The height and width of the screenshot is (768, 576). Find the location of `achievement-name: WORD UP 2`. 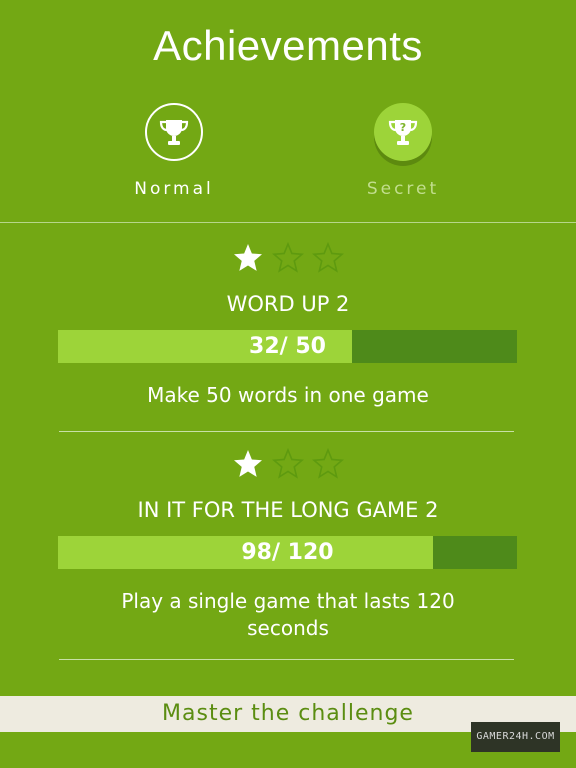

achievement-name: WORD UP 2 is located at coordinates (288, 304).